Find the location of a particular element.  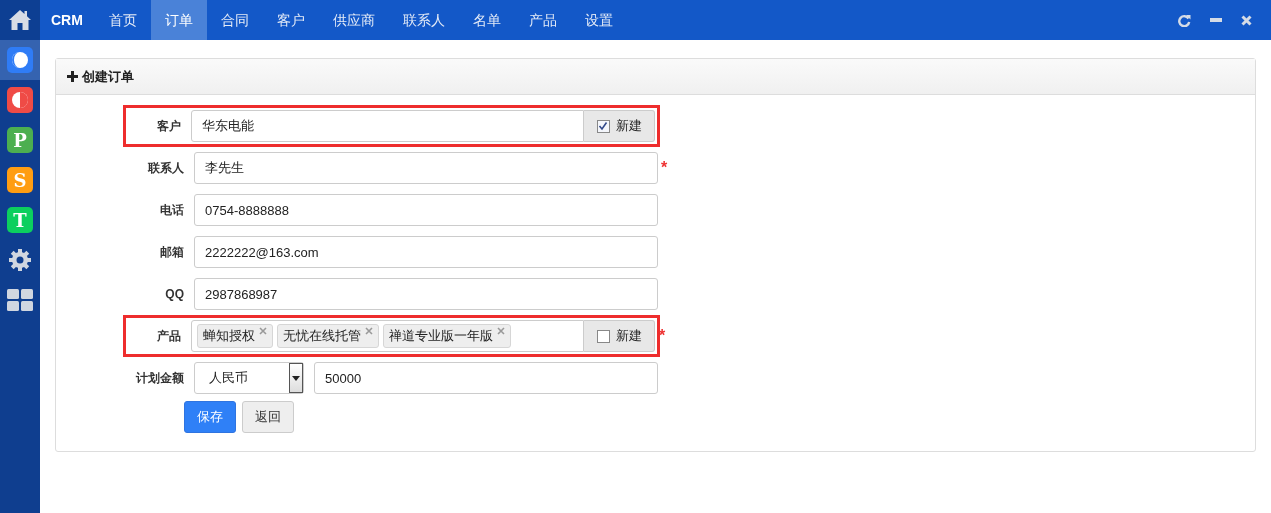

nav-tab: 订单 is located at coordinates (178, 20).